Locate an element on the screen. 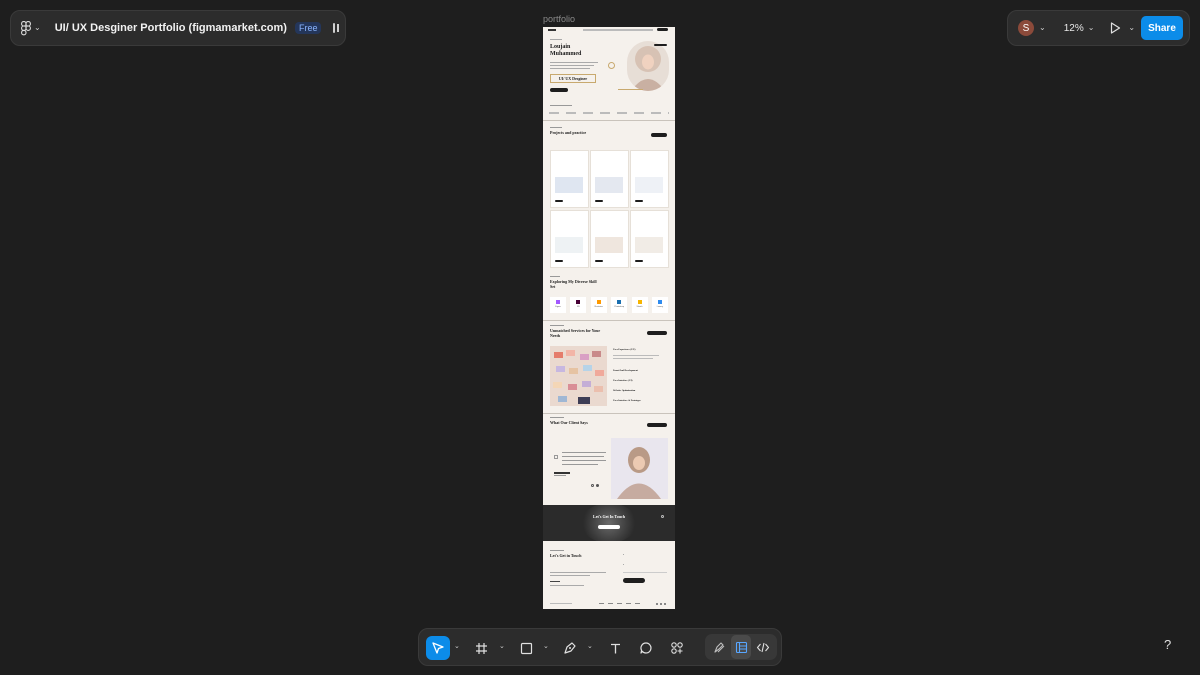  text-tool is located at coordinates (615, 648).